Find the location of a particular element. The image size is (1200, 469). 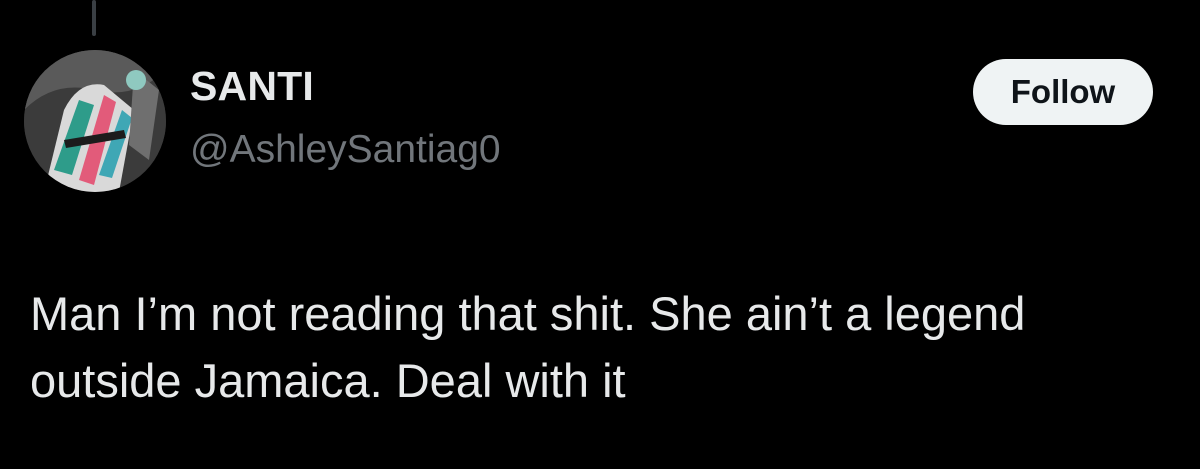

author-handle: @AshleySantiag0 is located at coordinates (345, 149).